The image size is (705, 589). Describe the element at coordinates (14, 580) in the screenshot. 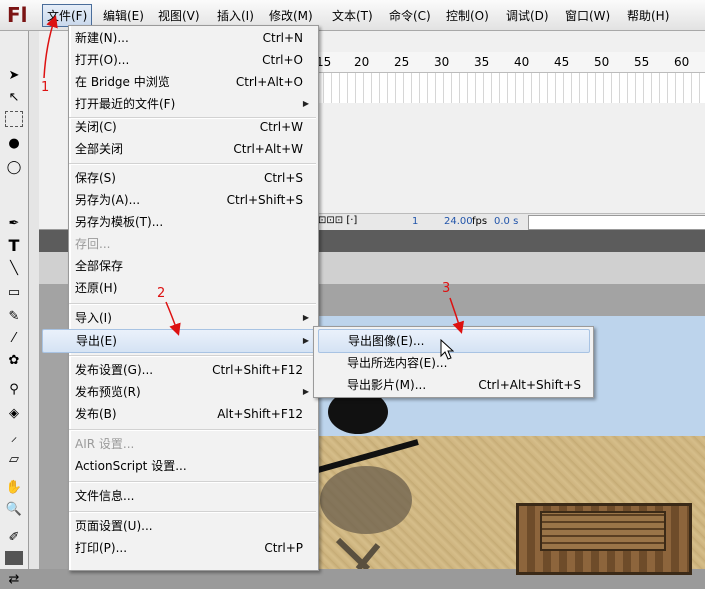

I see `swap-colors-icon: ⇄` at that location.